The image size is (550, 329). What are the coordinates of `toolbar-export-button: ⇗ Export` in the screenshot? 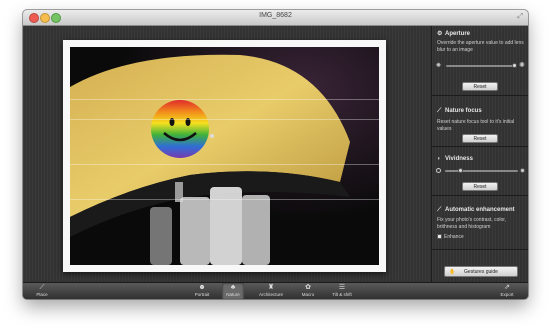 It's located at (507, 291).